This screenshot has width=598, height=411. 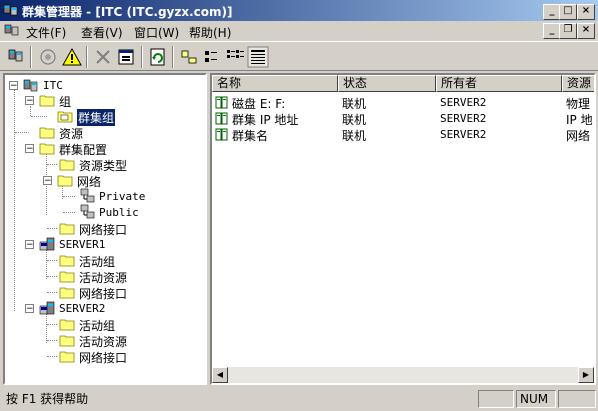 What do you see at coordinates (122, 196) in the screenshot?
I see `tree-label-private: Private` at bounding box center [122, 196].